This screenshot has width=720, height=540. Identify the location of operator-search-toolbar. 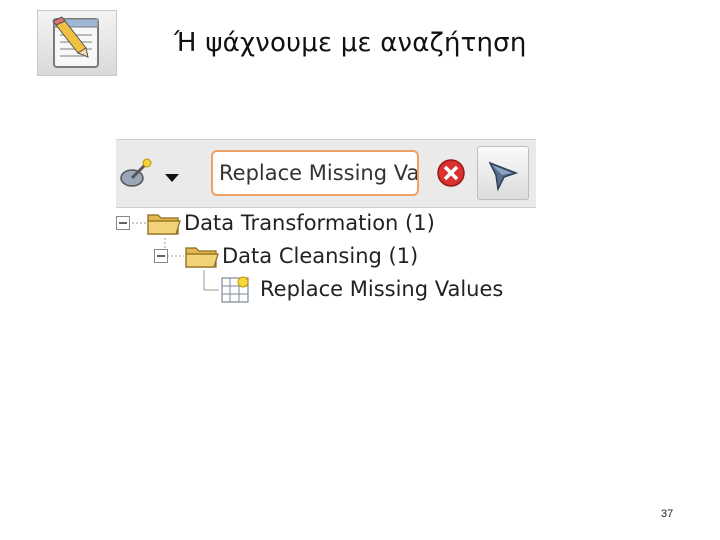
(326, 173).